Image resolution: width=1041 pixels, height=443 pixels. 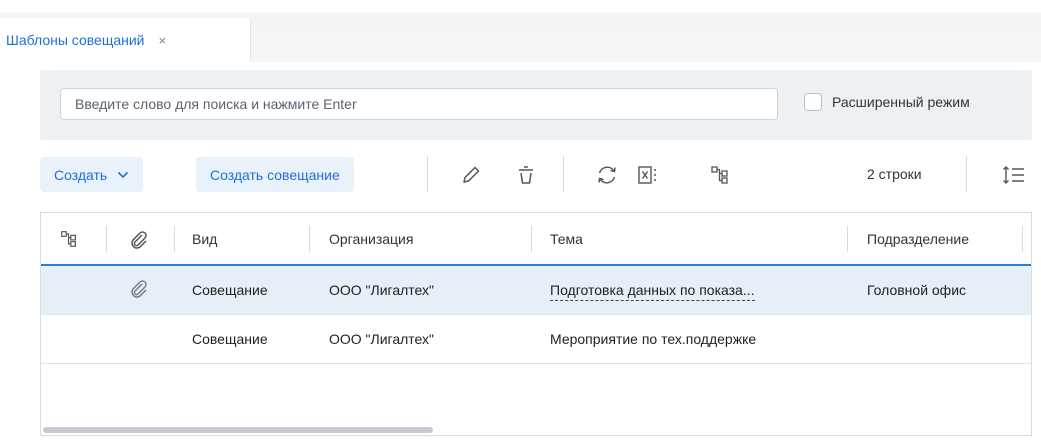 What do you see at coordinates (649, 175) in the screenshot?
I see `excel-export-icon` at bounding box center [649, 175].